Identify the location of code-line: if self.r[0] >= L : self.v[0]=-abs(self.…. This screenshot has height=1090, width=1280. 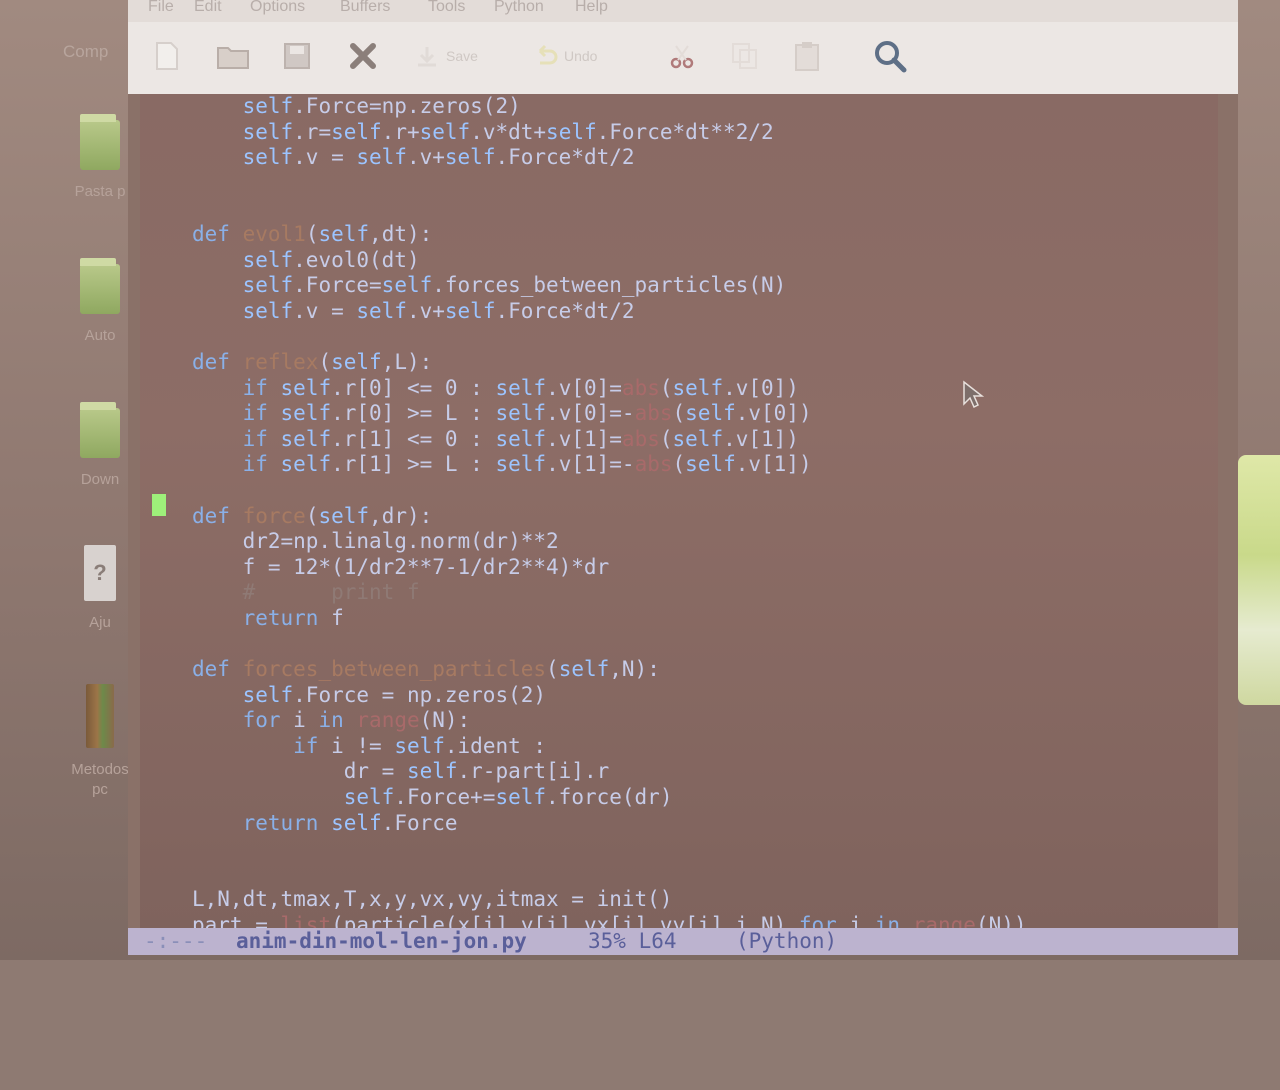
(527, 413).